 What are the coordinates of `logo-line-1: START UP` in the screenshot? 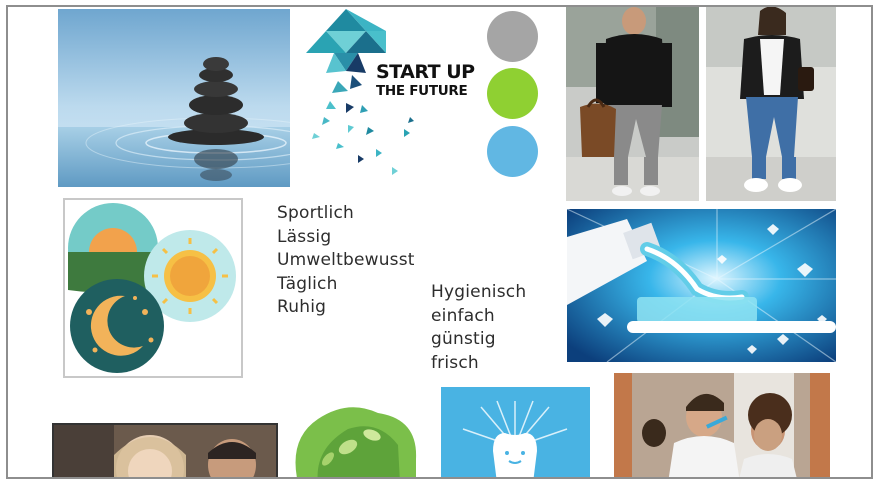 It's located at (425, 72).